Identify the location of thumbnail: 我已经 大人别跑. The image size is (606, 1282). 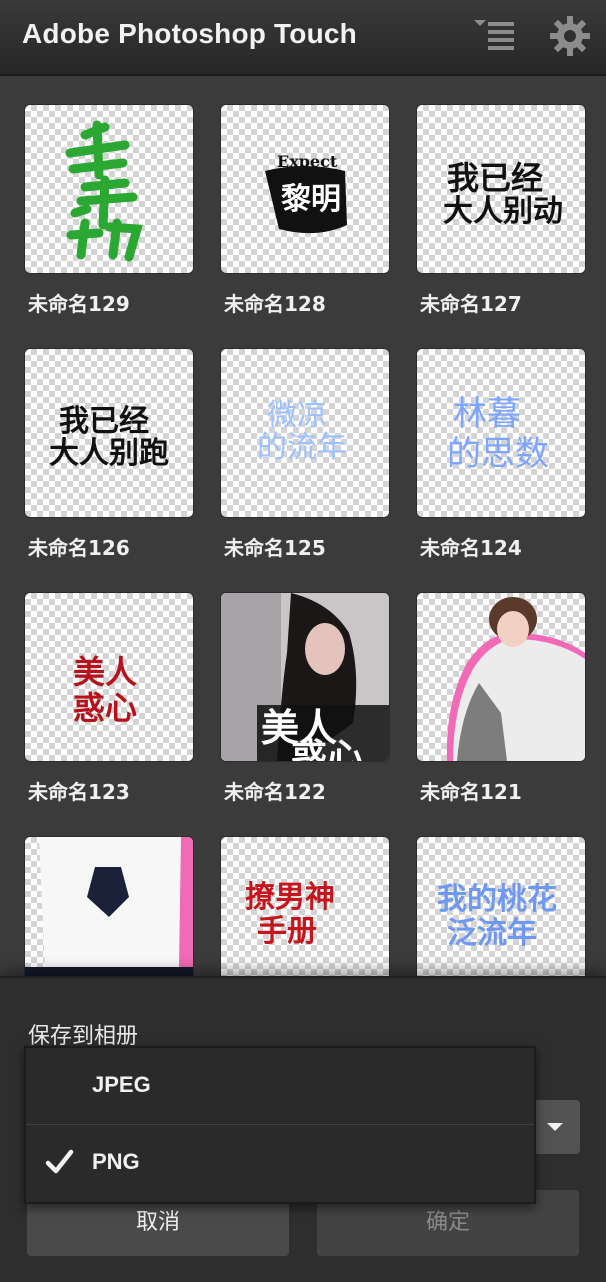
(109, 433).